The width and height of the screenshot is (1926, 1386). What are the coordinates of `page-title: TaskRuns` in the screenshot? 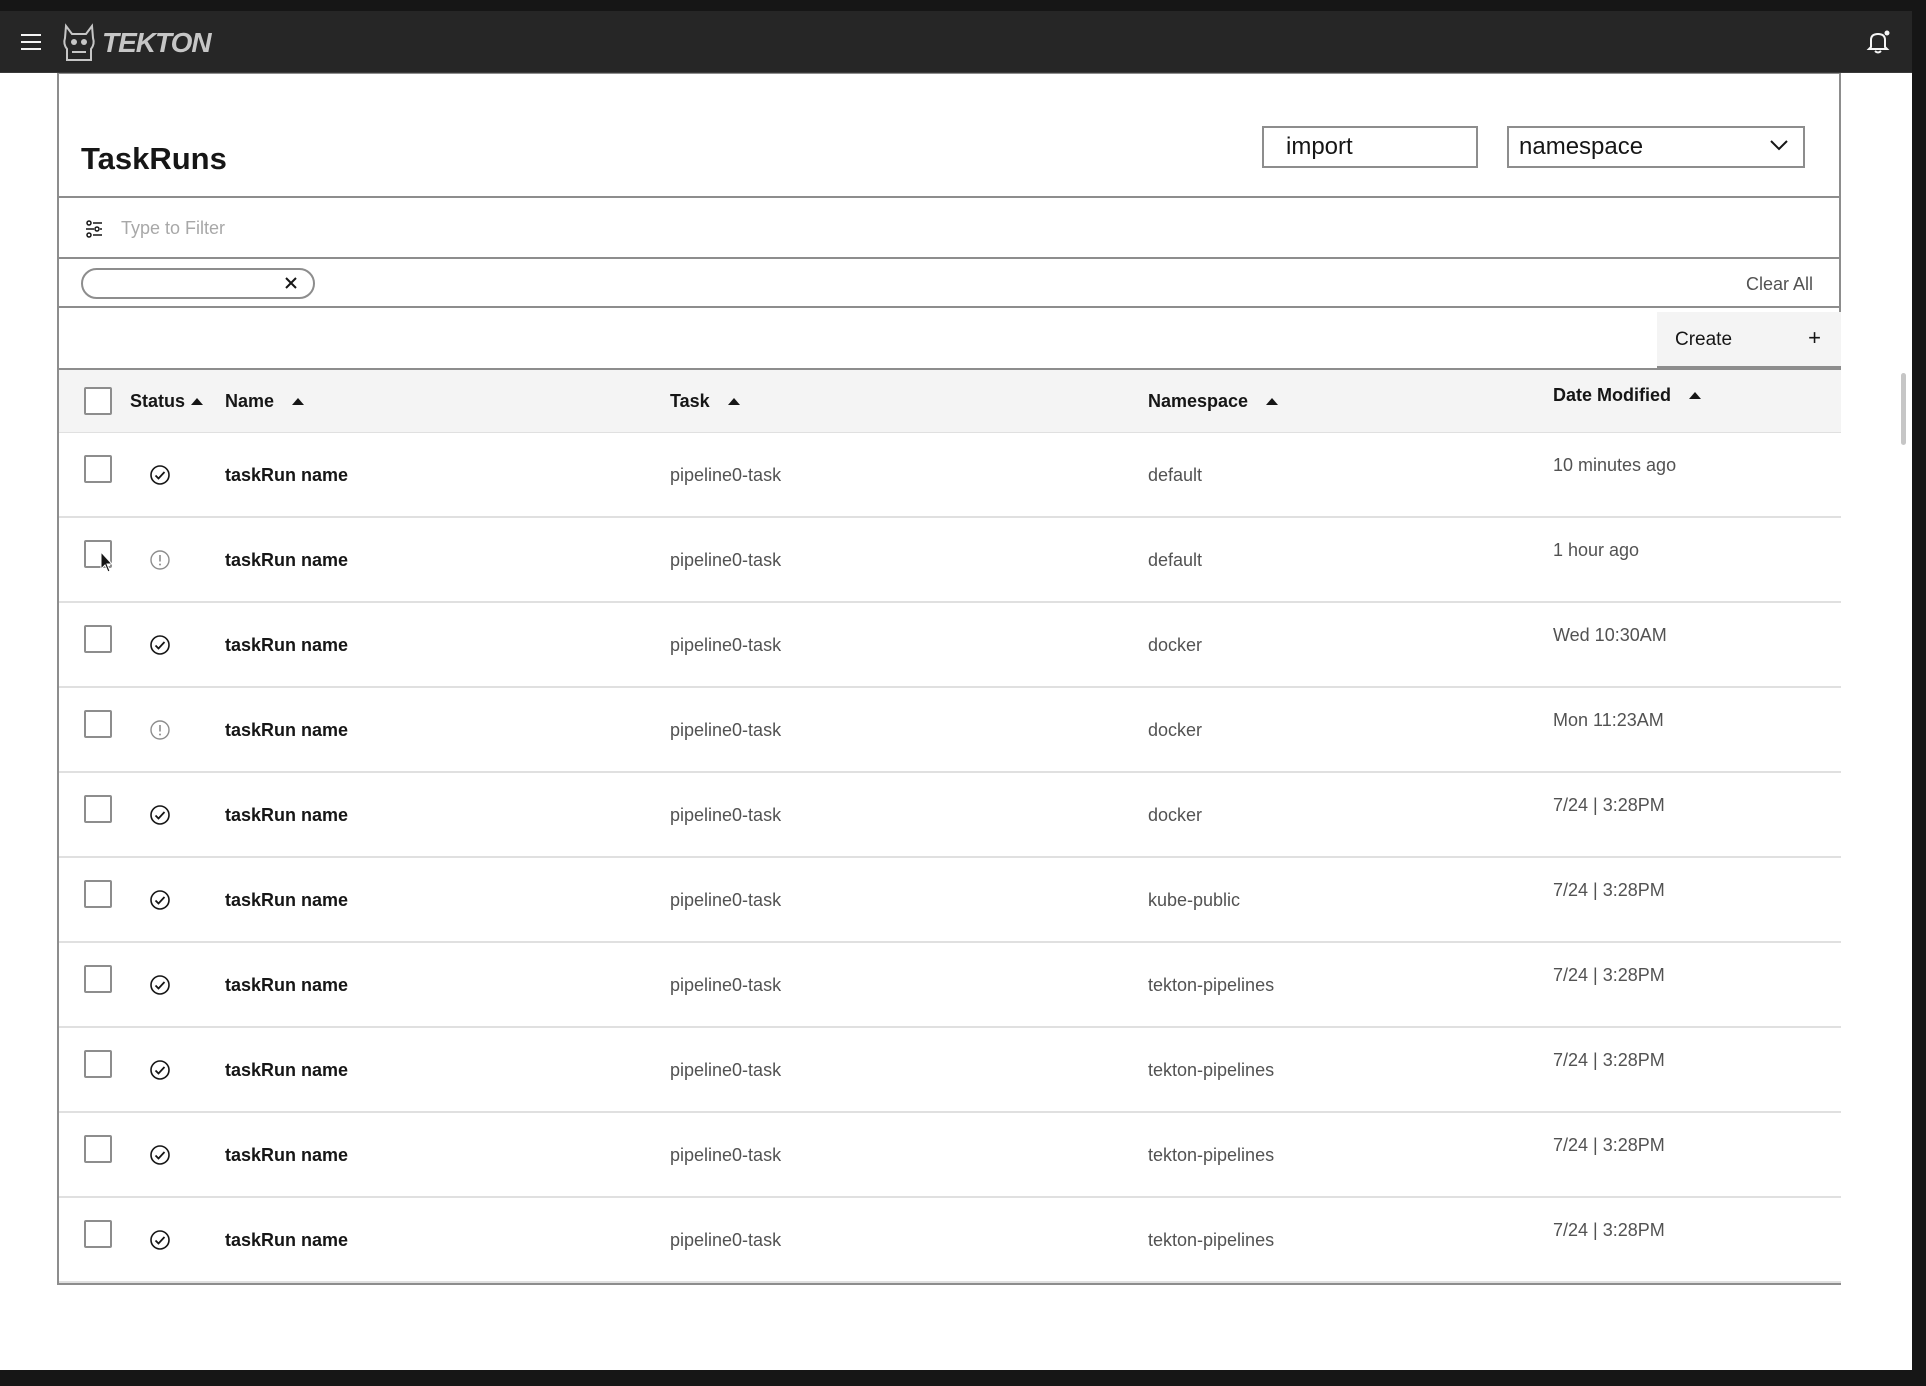 It's located at (154, 158).